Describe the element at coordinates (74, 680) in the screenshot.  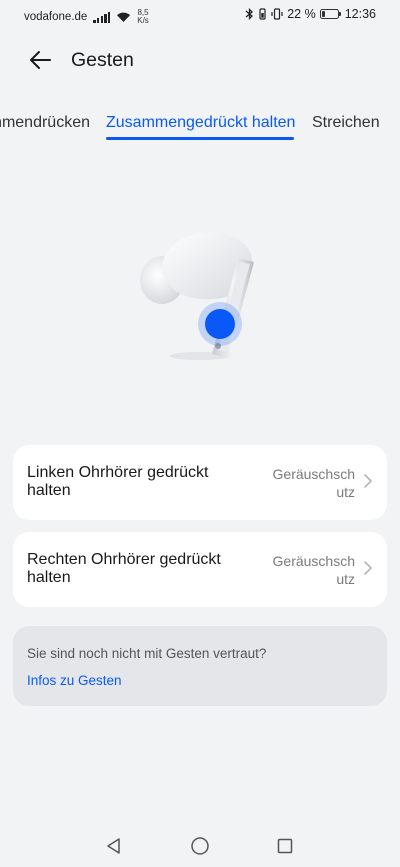
I see `gesture-info-link: Infos zu Gesten` at that location.